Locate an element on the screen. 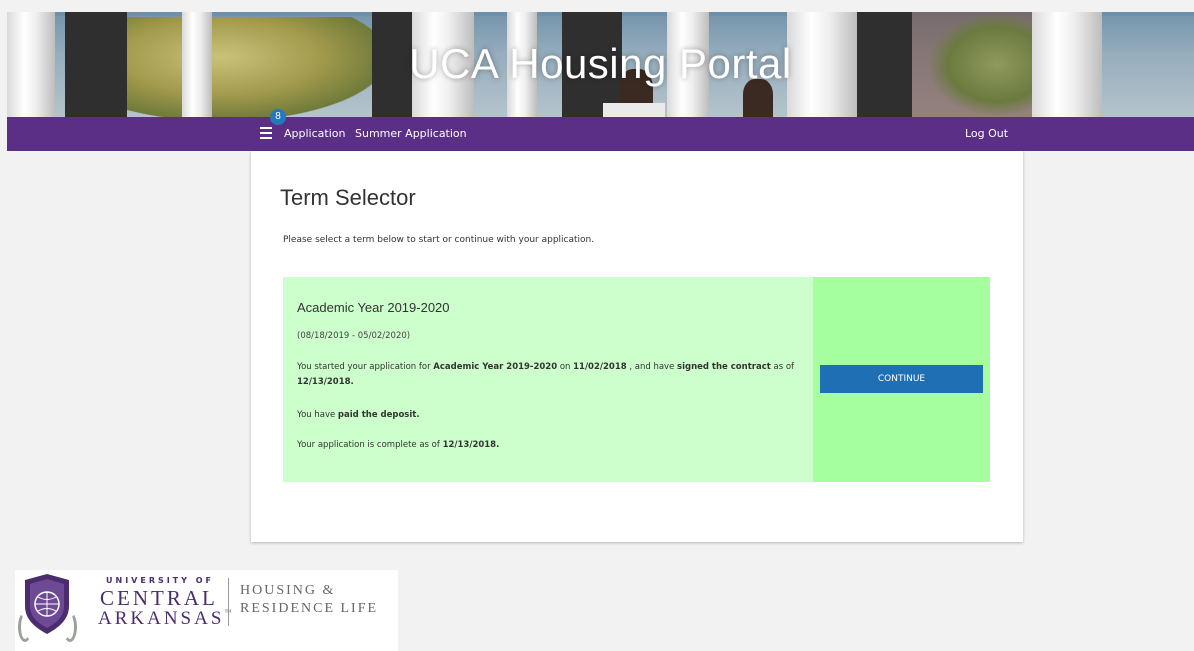 Image resolution: width=1194 pixels, height=651 pixels. site-title: UCA Housing Portal is located at coordinates (600, 63).